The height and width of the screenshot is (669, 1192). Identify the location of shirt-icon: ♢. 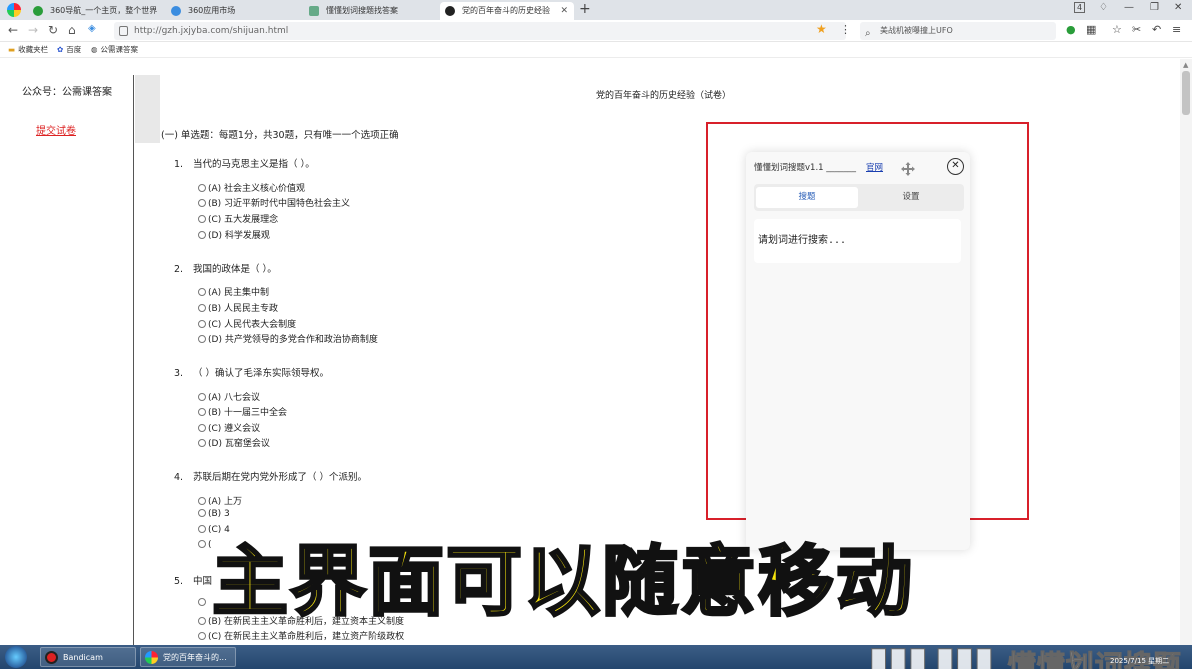
(1103, 7).